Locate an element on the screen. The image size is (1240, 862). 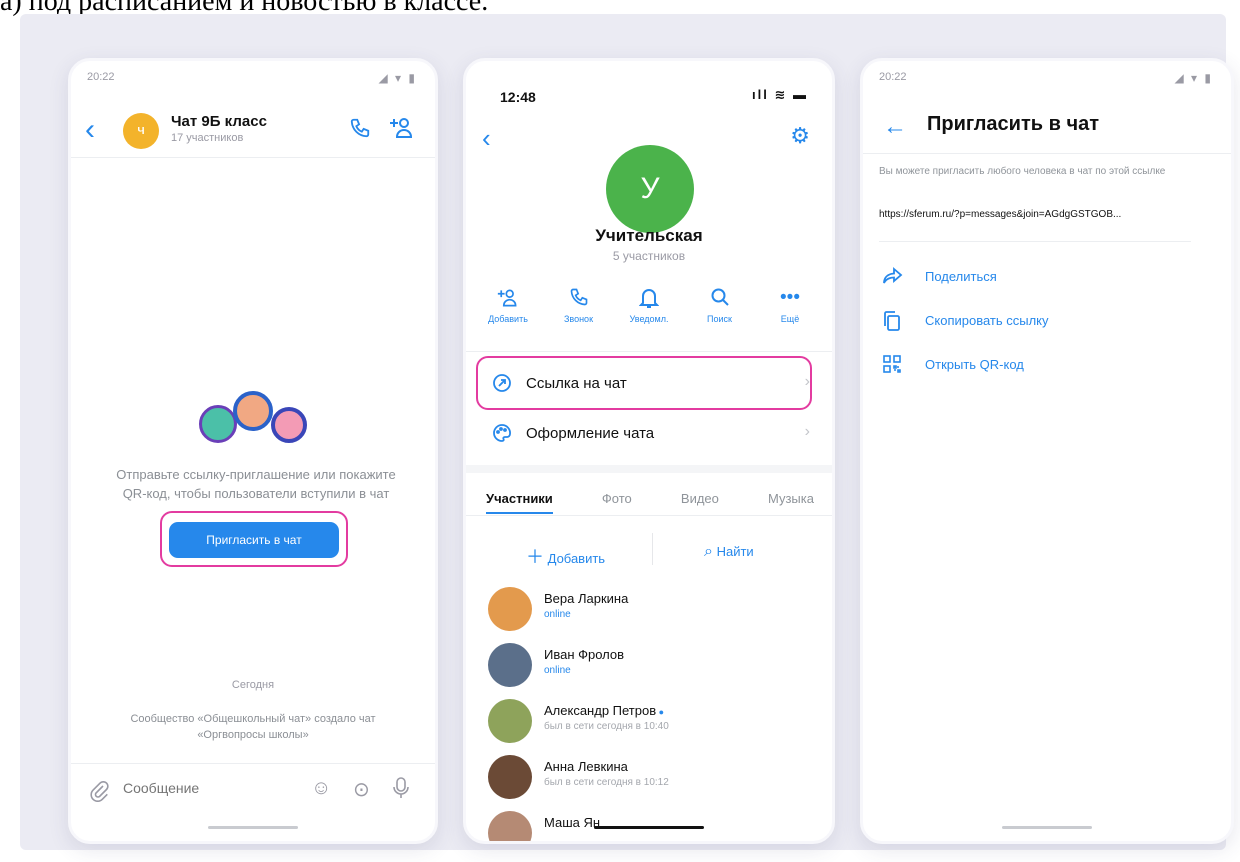
action-notifications: Уведомл. is located at coordinates (649, 305).